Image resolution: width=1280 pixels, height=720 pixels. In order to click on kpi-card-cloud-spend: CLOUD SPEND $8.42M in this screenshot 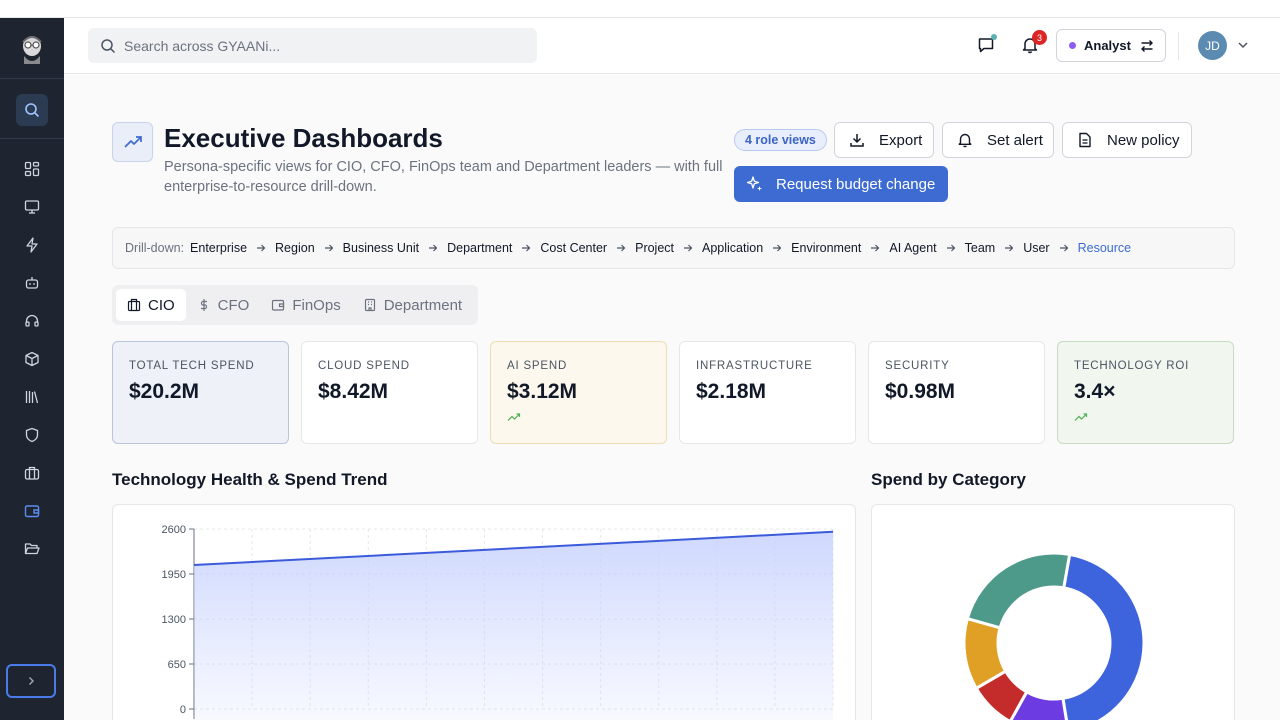, I will do `click(389, 392)`.